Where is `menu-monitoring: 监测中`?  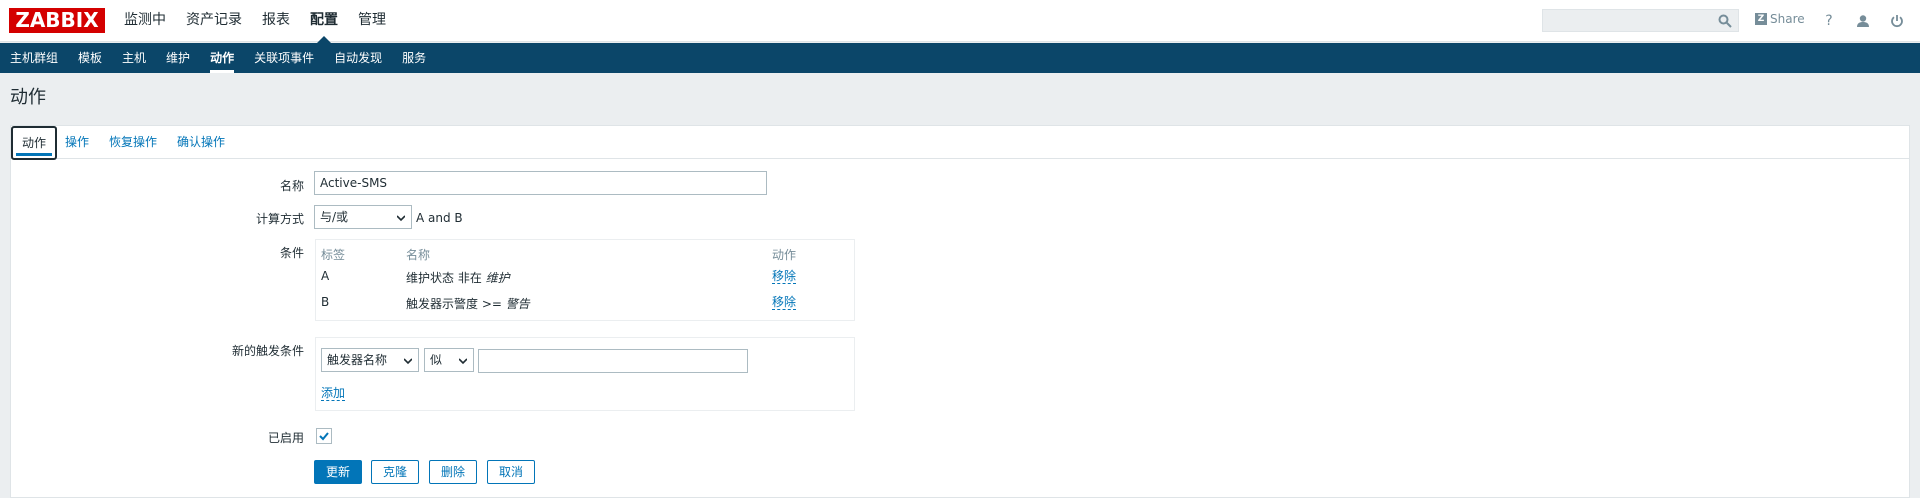 menu-monitoring: 监测中 is located at coordinates (145, 21).